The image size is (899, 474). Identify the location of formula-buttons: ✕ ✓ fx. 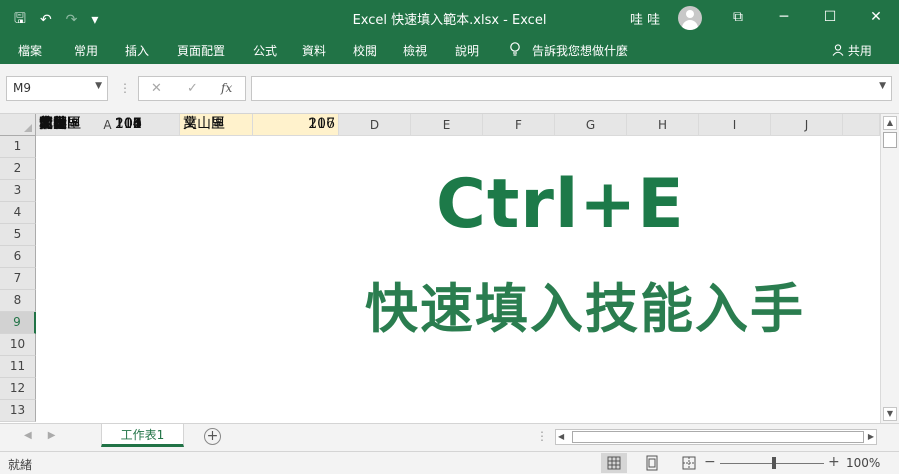
(192, 88).